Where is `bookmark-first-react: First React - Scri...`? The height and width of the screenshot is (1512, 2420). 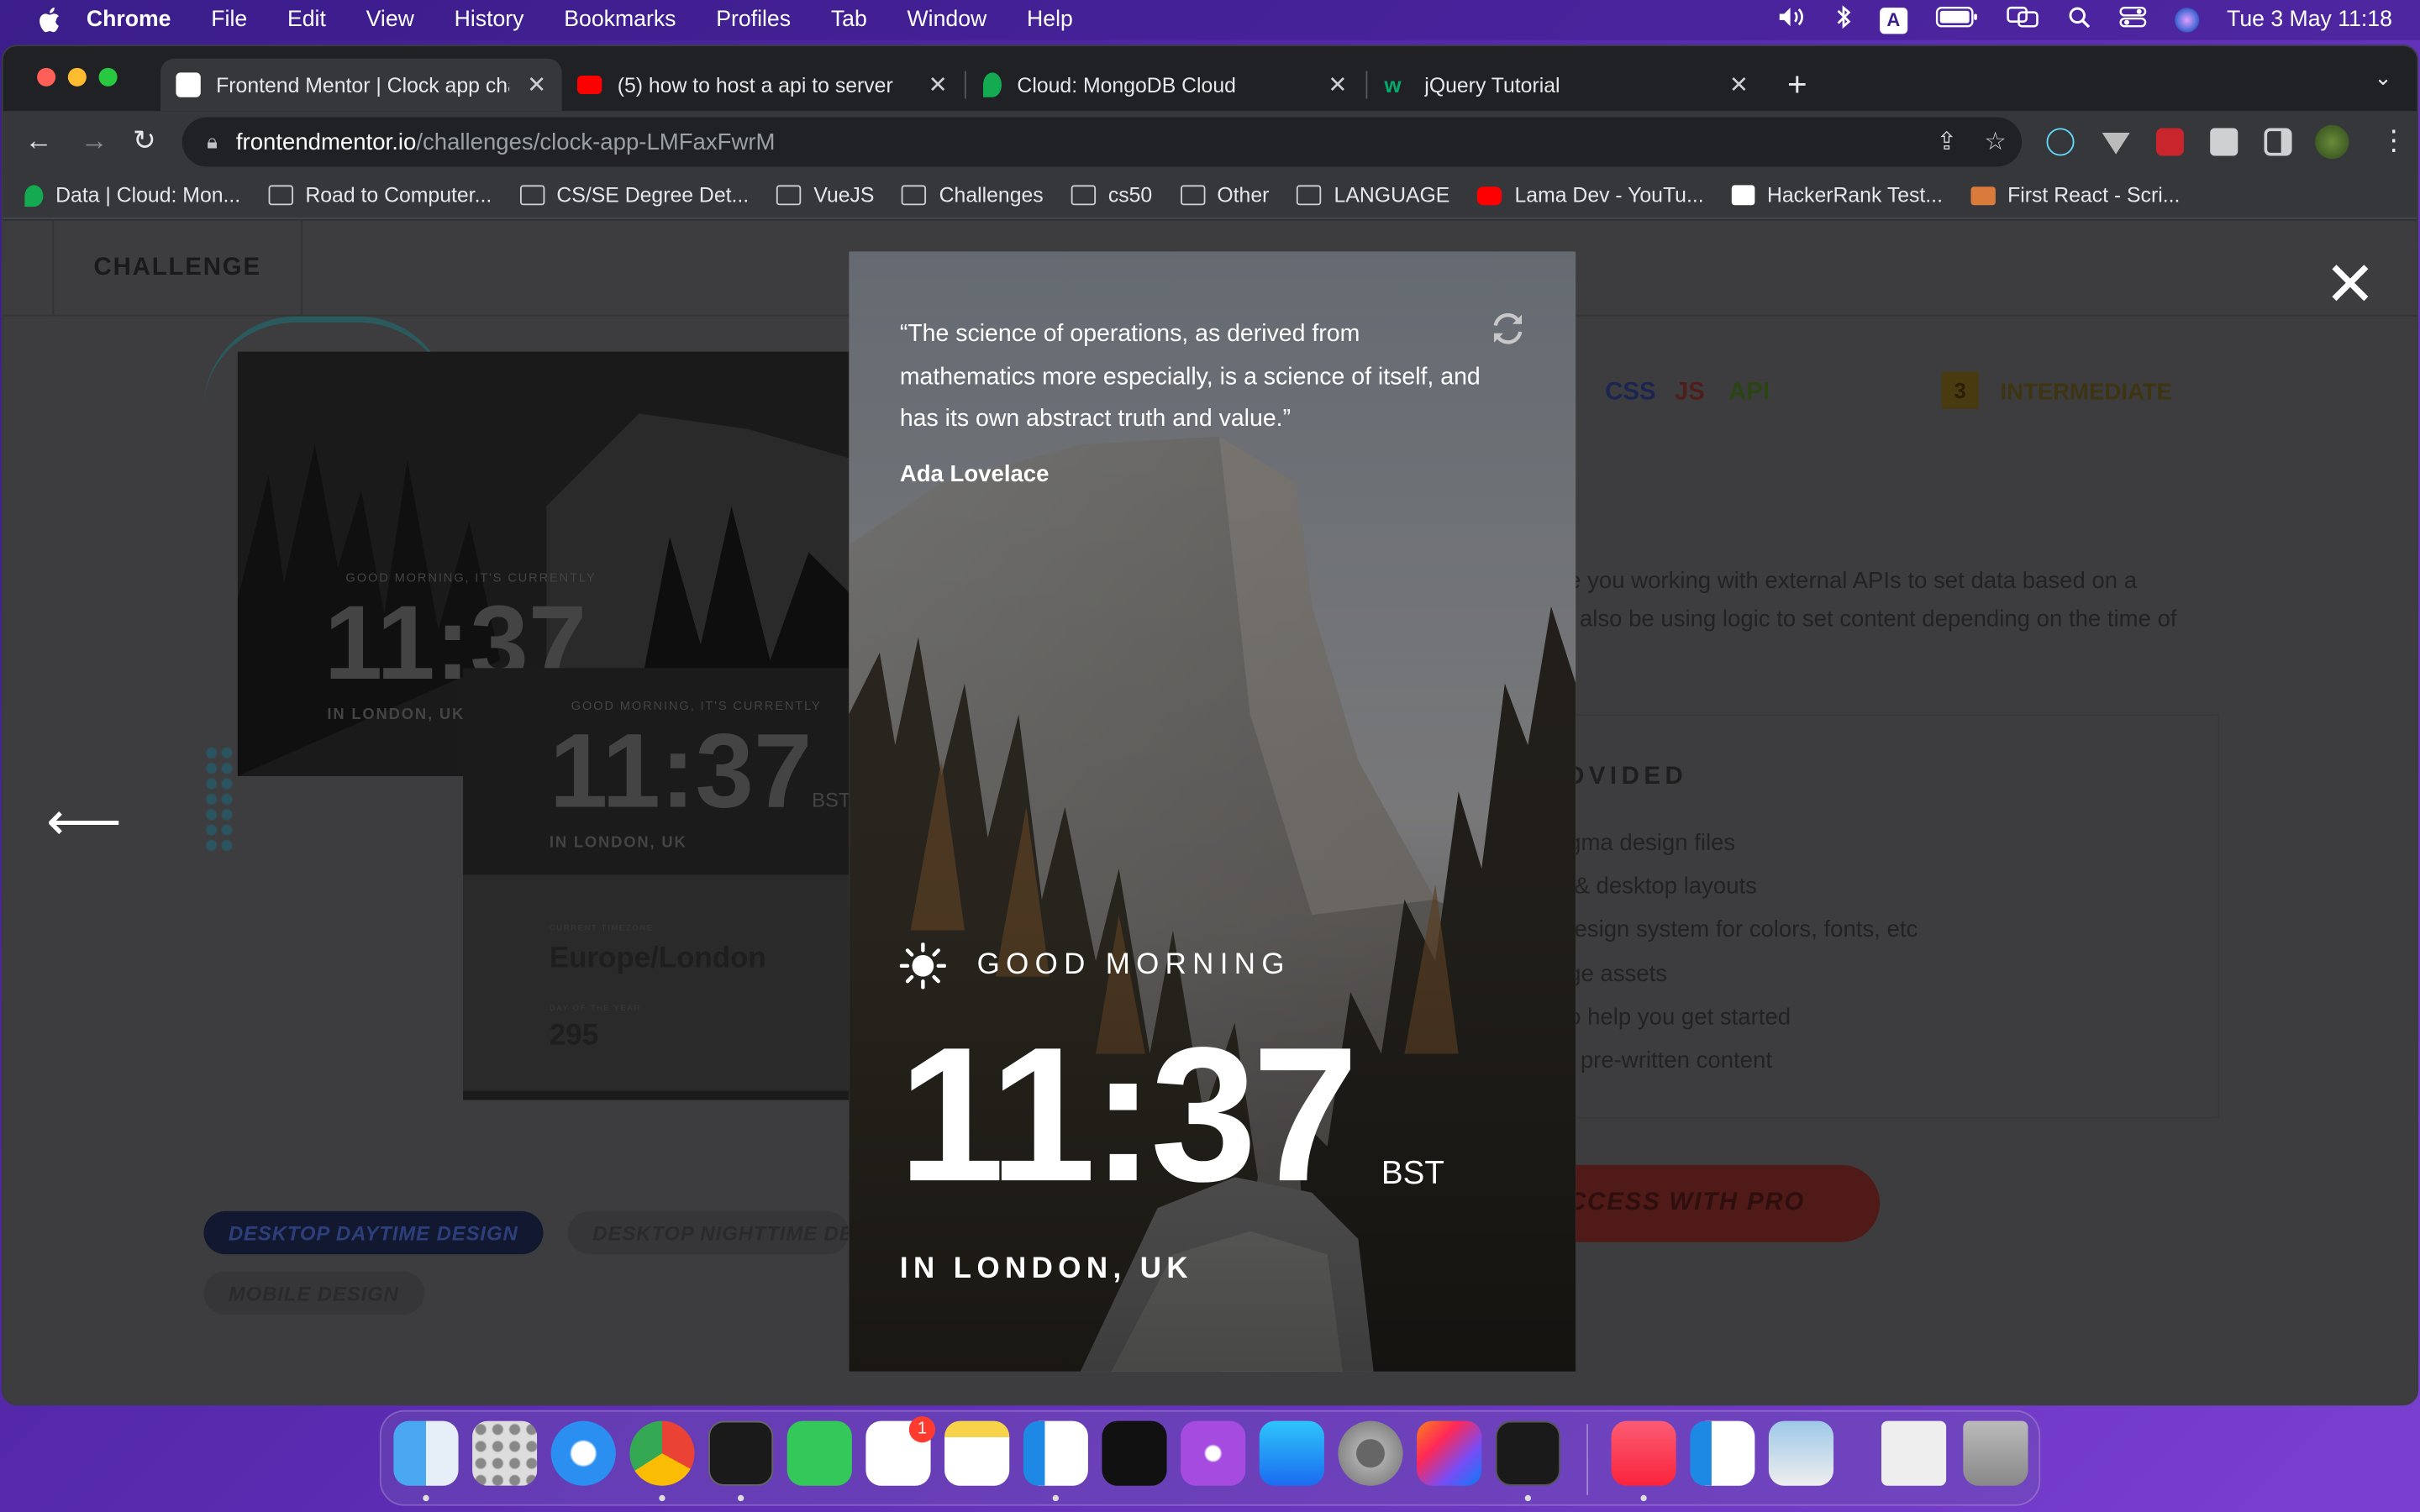 bookmark-first-react: First React - Scri... is located at coordinates (2075, 195).